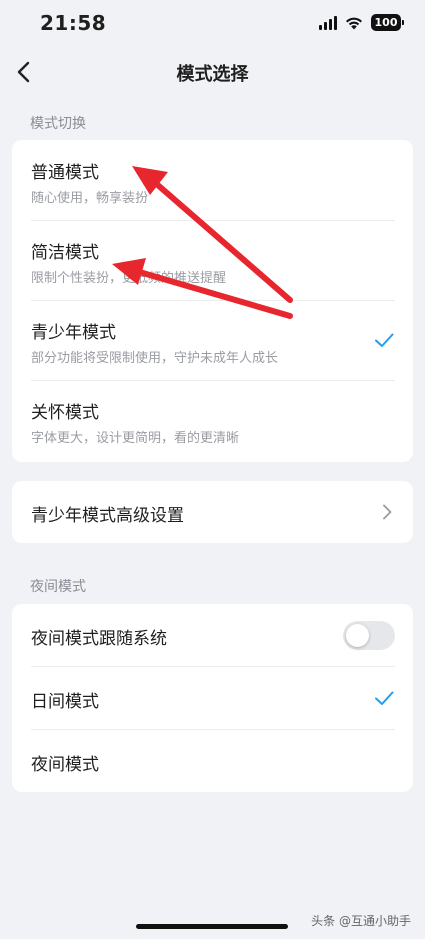 Image resolution: width=425 pixels, height=939 pixels. What do you see at coordinates (107, 516) in the screenshot?
I see `teen-advanced-settings-label: 青少年模式高级设置` at bounding box center [107, 516].